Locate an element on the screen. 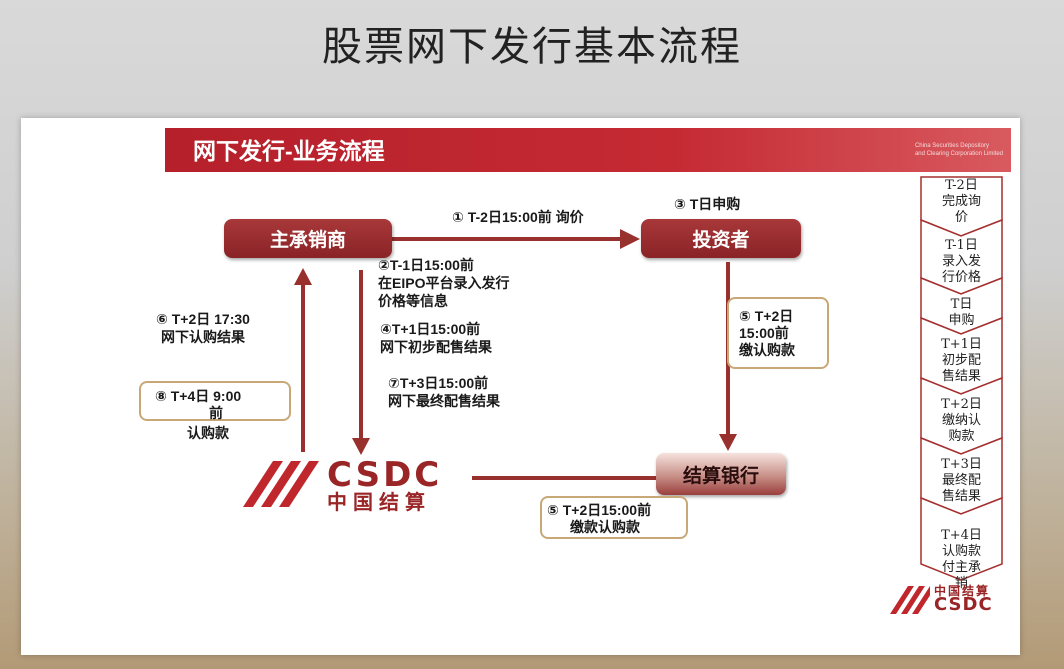 This screenshot has height=669, width=1064. box-step5b-line2: 缴款认购款 is located at coordinates (605, 527).